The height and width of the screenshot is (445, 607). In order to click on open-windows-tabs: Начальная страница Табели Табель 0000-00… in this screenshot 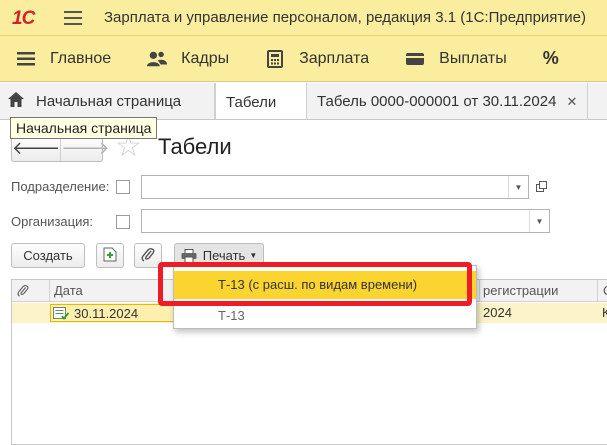, I will do `click(303, 101)`.